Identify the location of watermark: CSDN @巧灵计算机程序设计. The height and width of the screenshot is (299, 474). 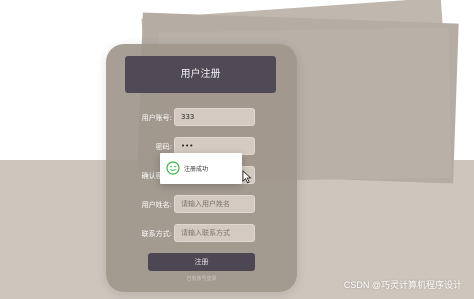
(402, 285).